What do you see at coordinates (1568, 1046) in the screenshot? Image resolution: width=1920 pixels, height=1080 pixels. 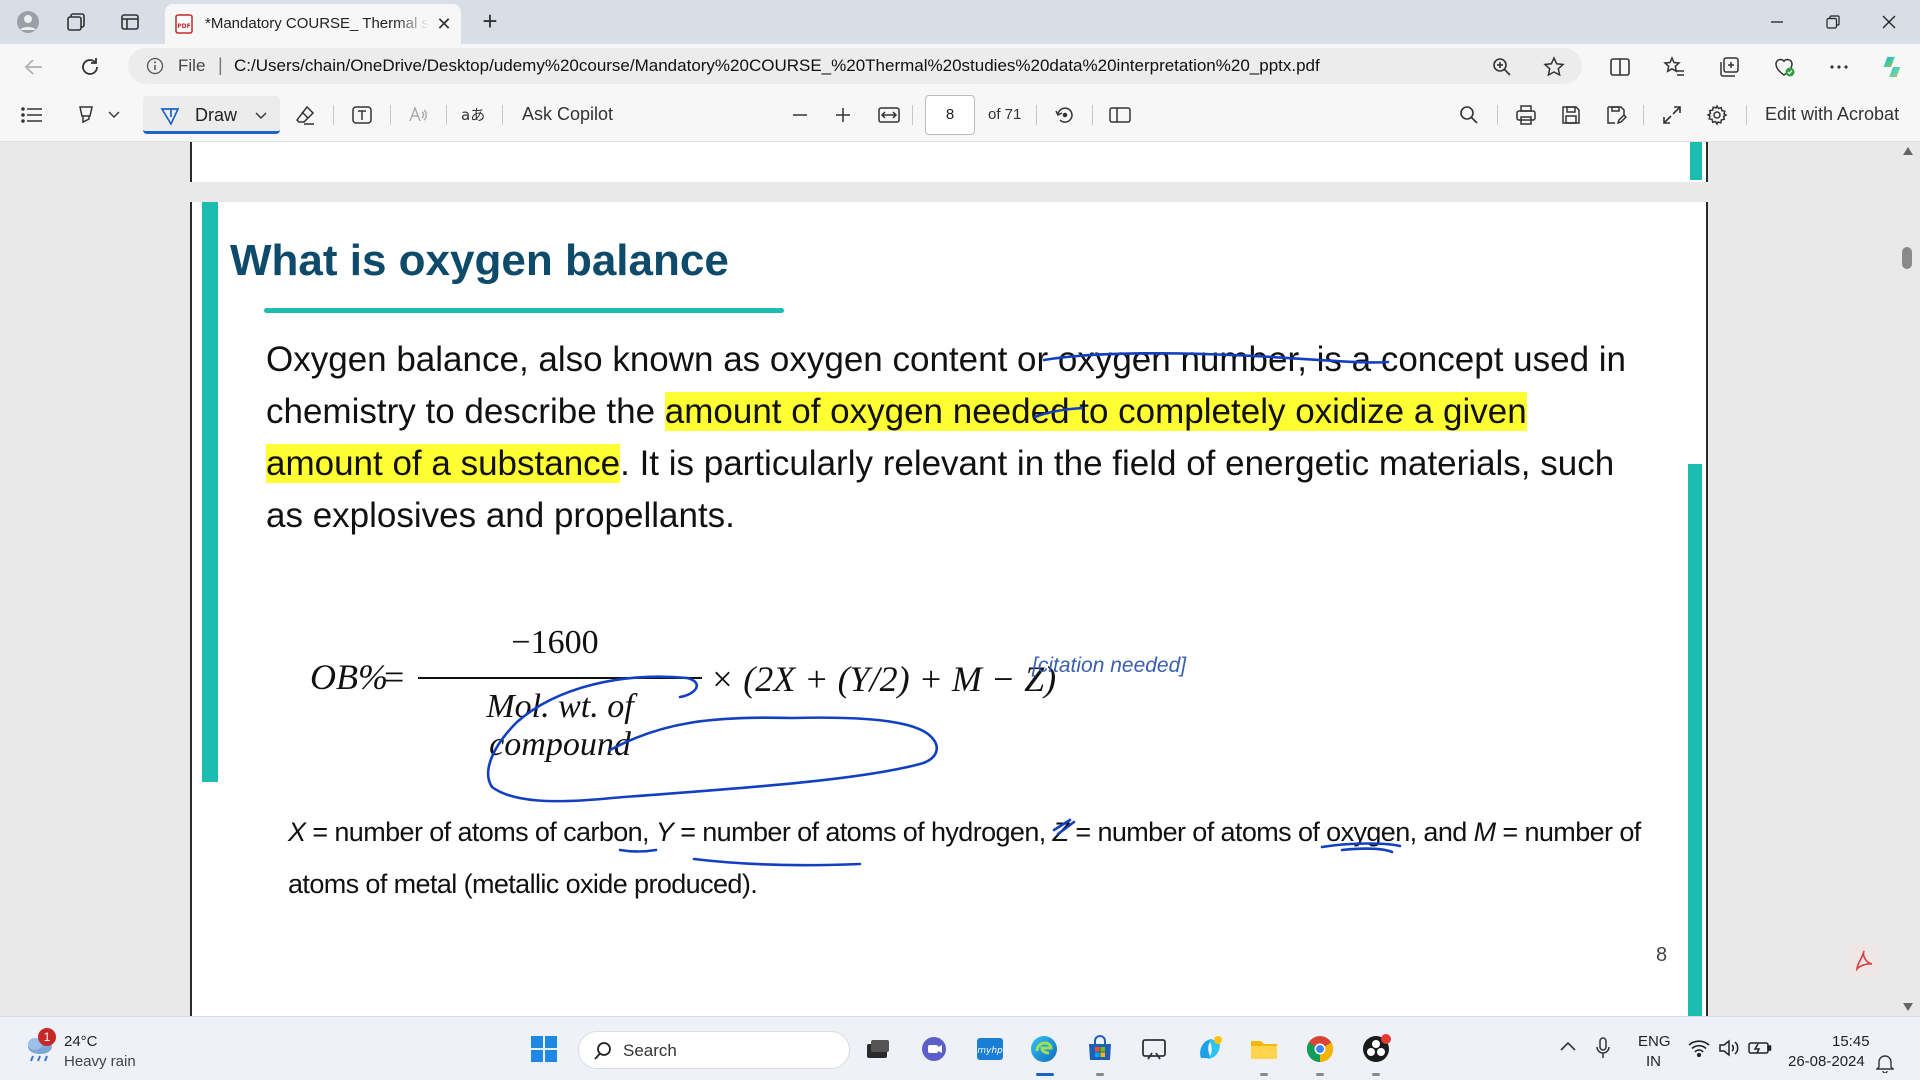 I see `show-hidden-icons-chevron-up-icon` at bounding box center [1568, 1046].